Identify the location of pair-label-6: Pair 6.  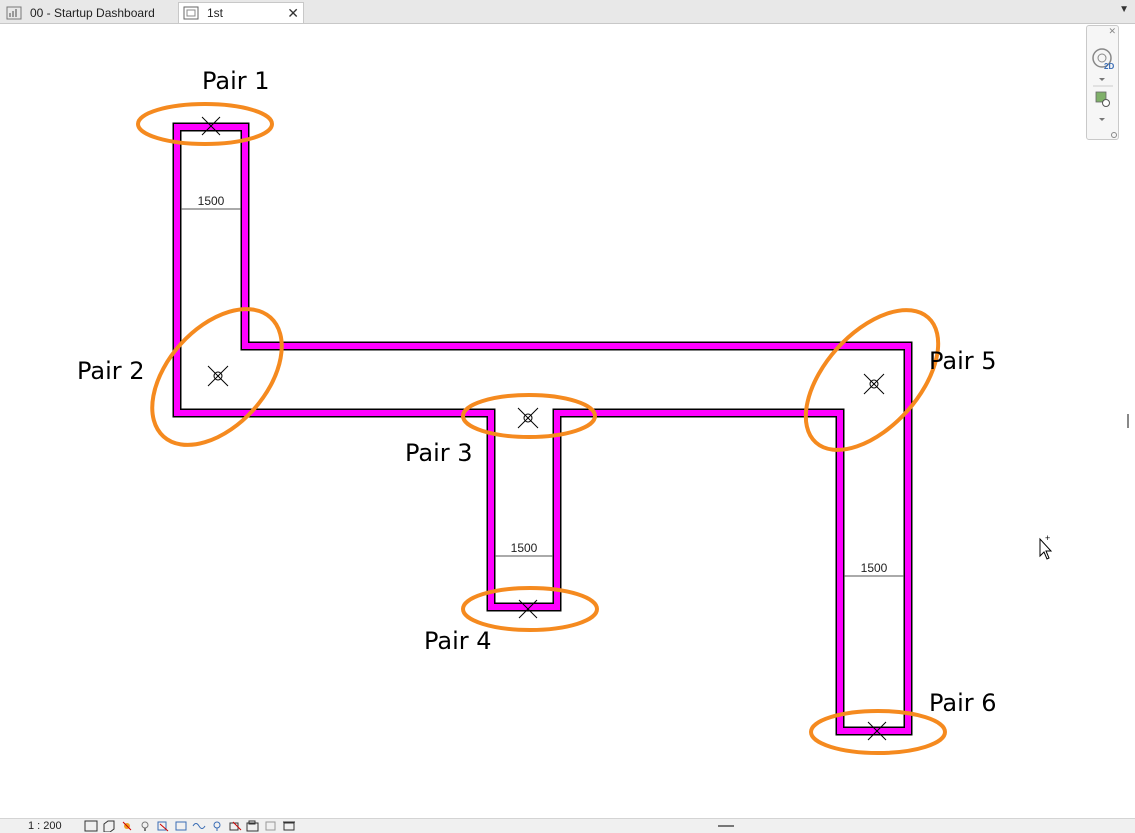
(963, 703).